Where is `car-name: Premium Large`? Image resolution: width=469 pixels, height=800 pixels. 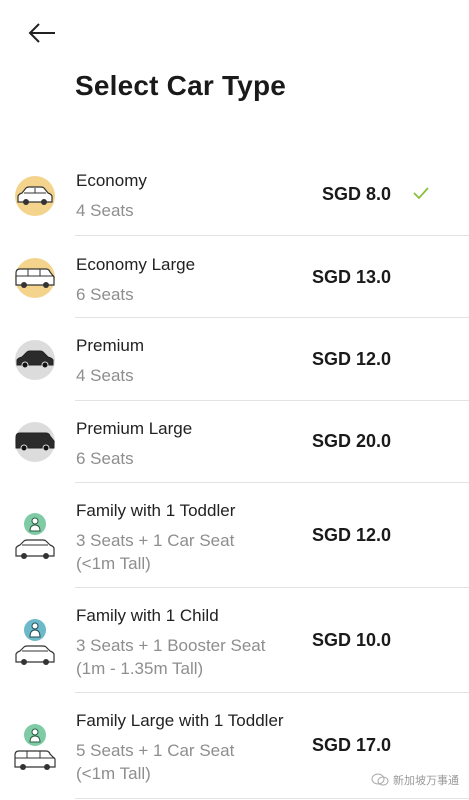
car-name: Premium Large is located at coordinates (134, 428).